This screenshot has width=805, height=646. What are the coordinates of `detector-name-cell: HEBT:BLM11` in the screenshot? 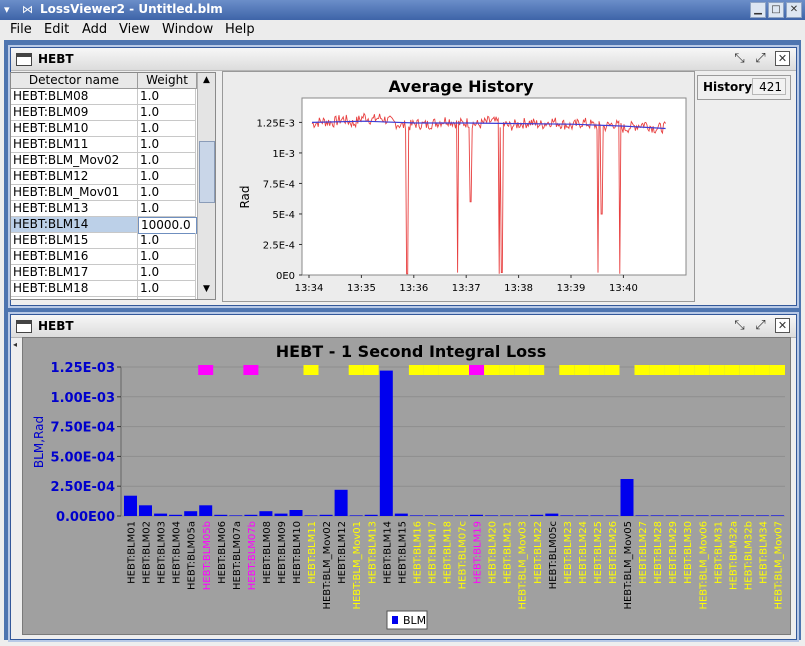 It's located at (74, 145).